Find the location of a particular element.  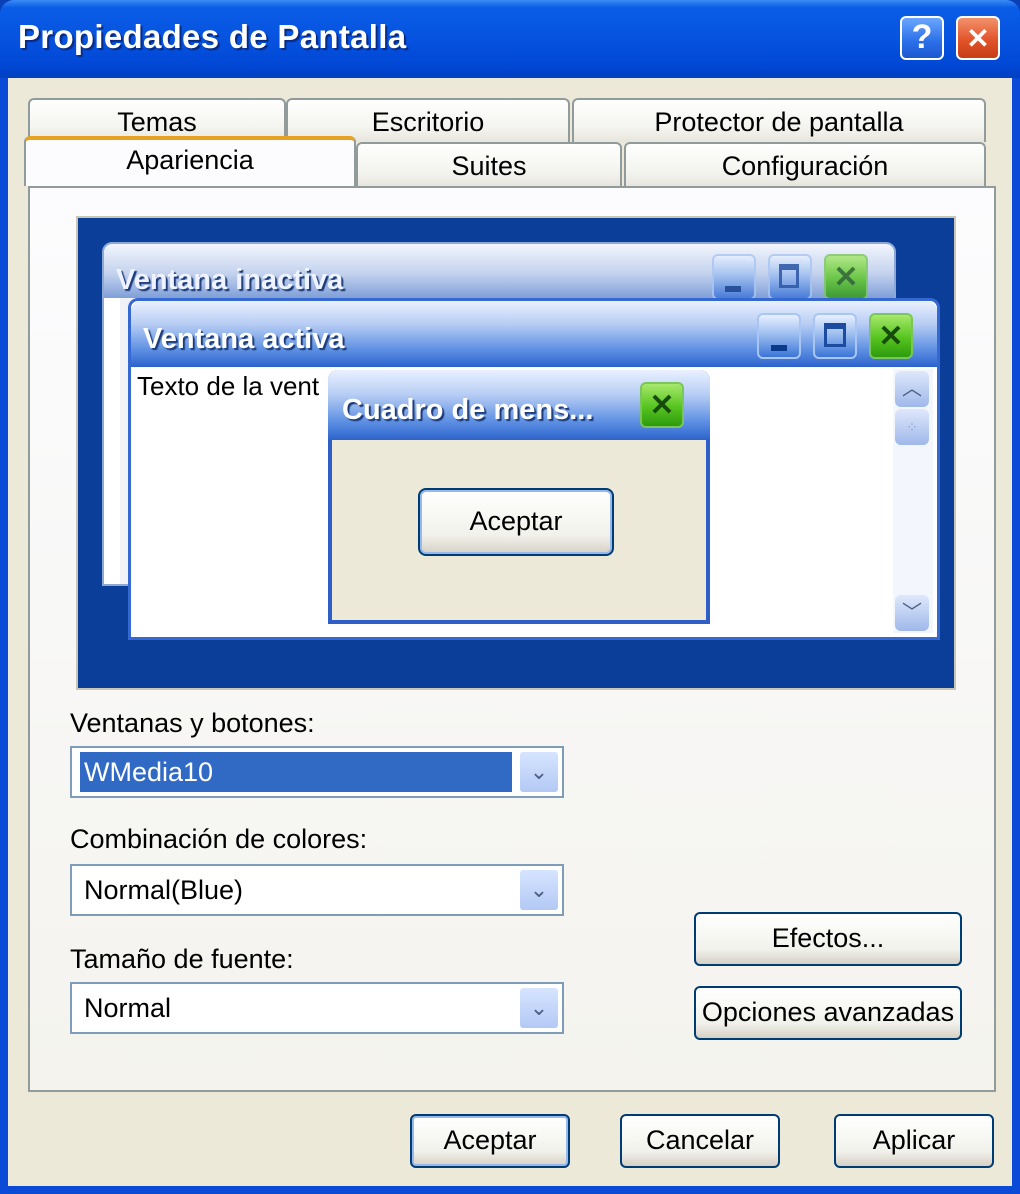

windows-buttons-label: Ventanas y botones: is located at coordinates (192, 723).